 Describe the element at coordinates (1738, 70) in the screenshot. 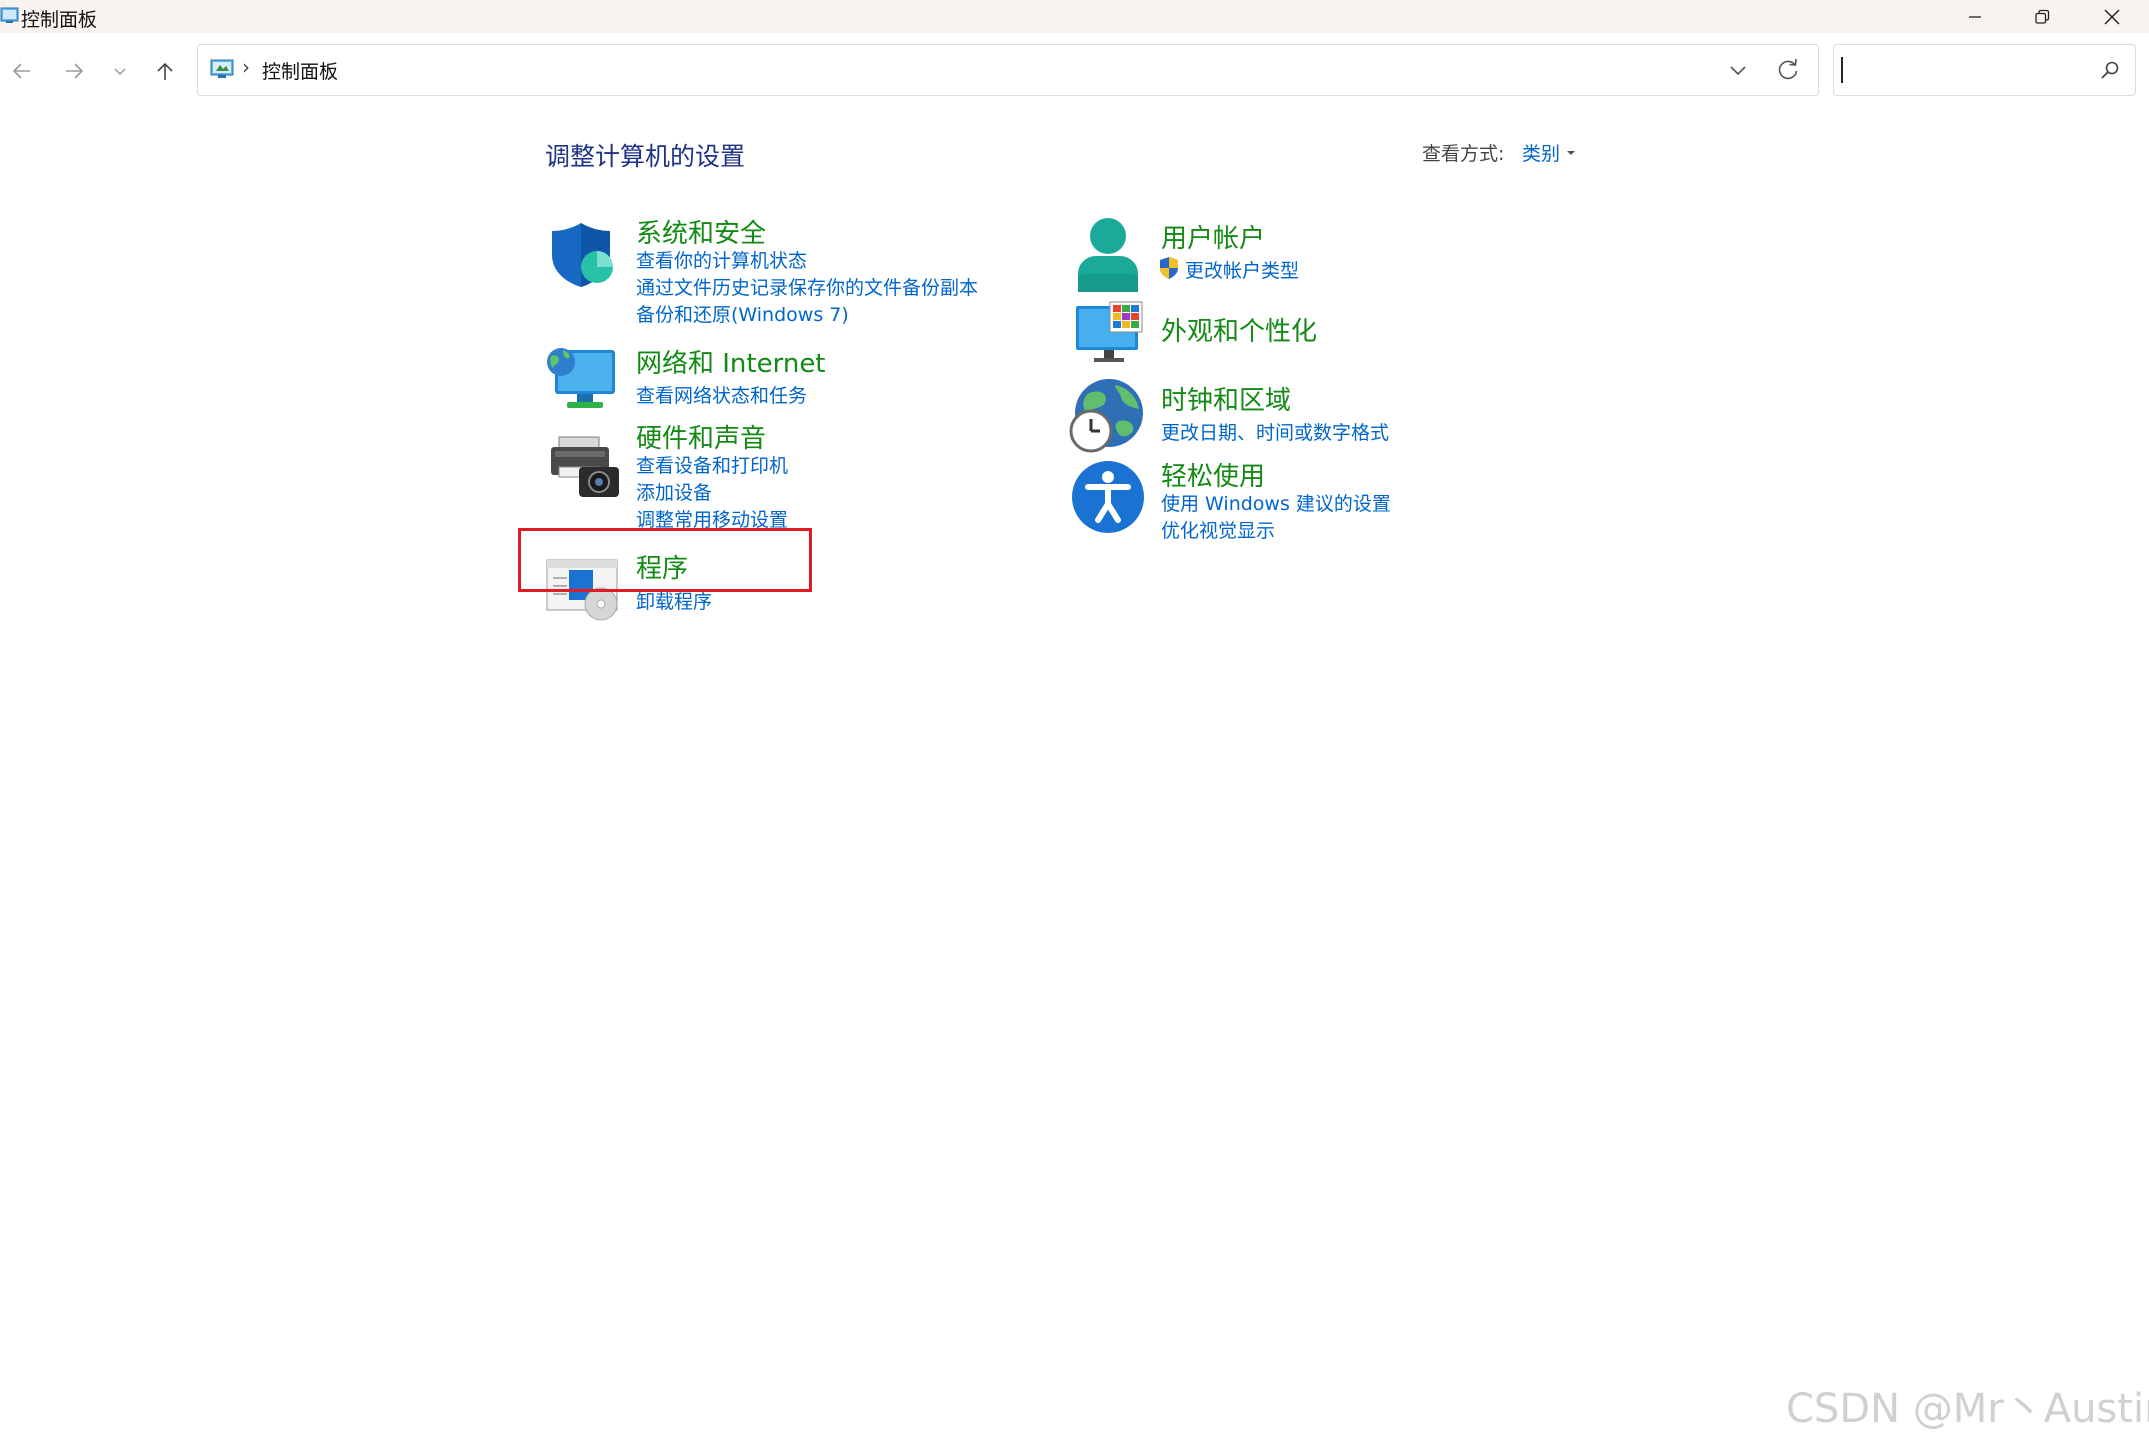

I see `address-history-chevron-icon` at that location.